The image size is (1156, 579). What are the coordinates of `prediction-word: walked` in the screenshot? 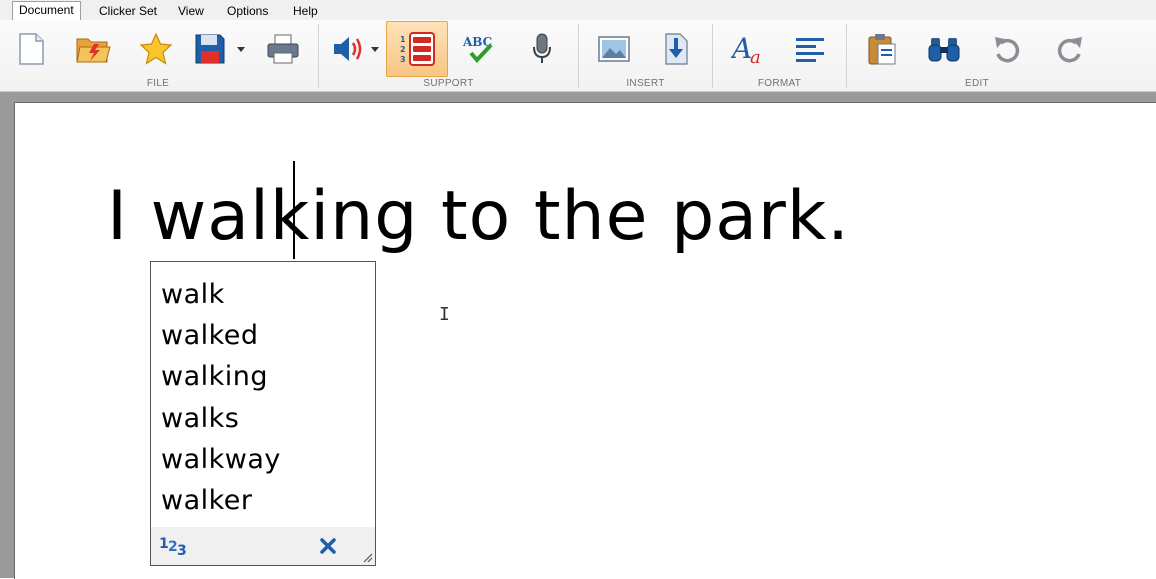 It's located at (221, 335).